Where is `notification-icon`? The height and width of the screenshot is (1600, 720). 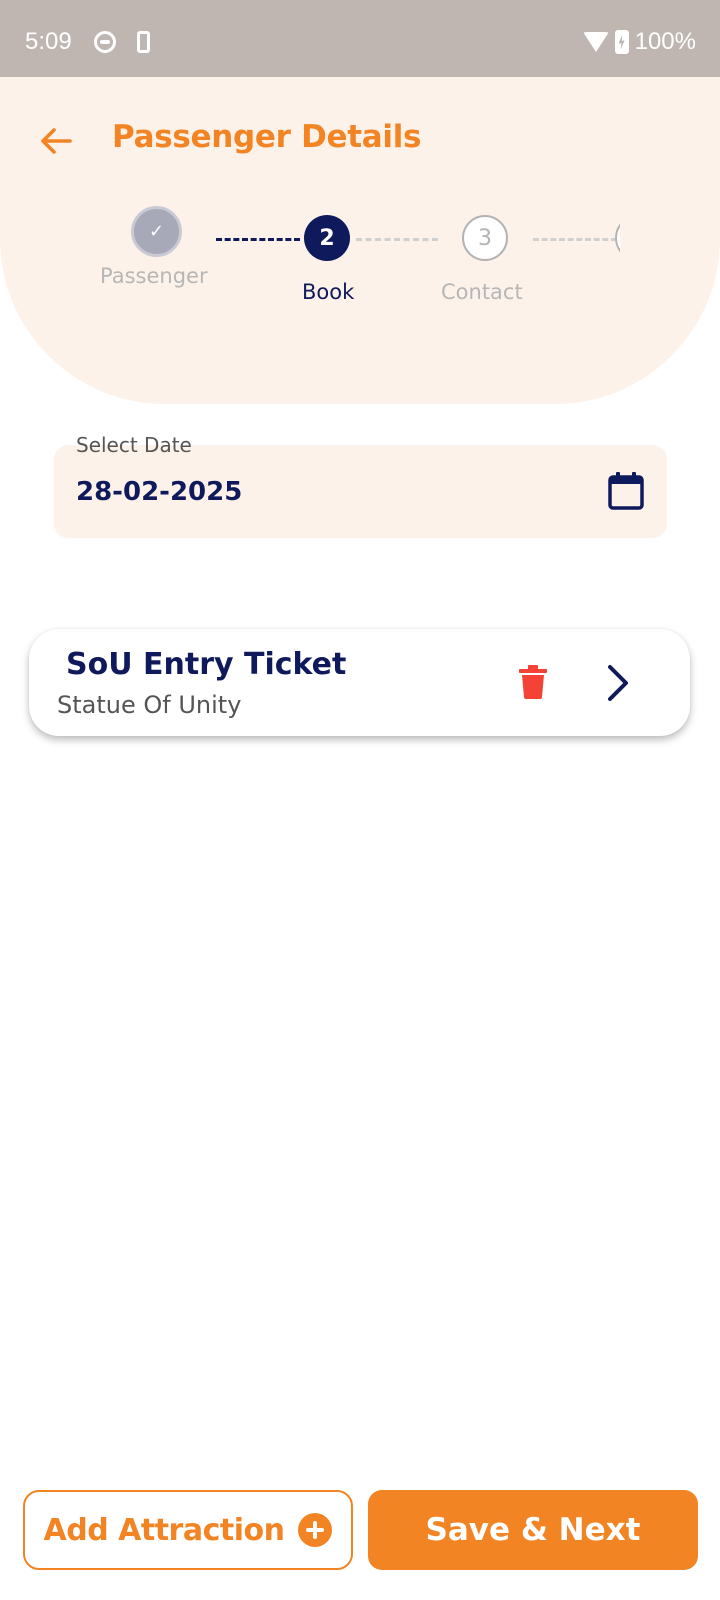
notification-icon is located at coordinates (105, 42).